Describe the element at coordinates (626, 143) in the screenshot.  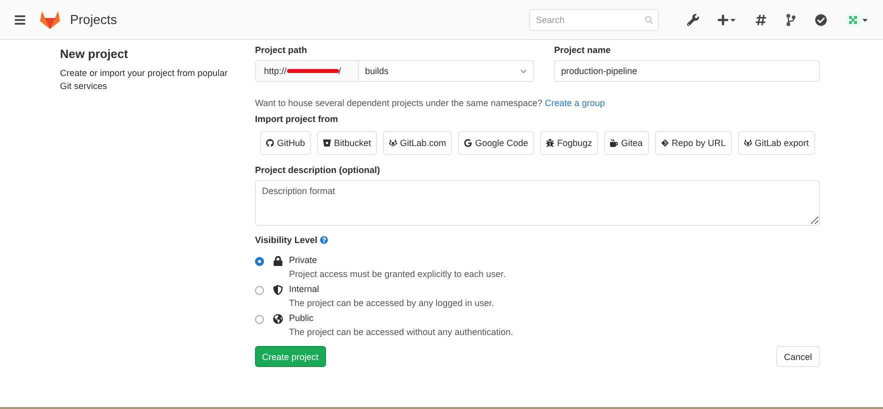
I see `import-source-button: Gitea` at that location.